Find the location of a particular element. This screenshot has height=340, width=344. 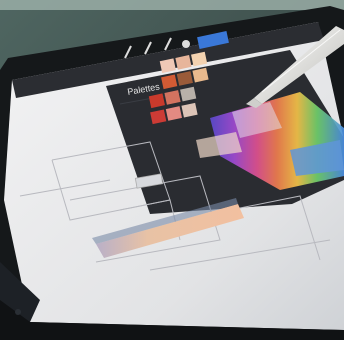

top-blur-strip is located at coordinates (172, 5).